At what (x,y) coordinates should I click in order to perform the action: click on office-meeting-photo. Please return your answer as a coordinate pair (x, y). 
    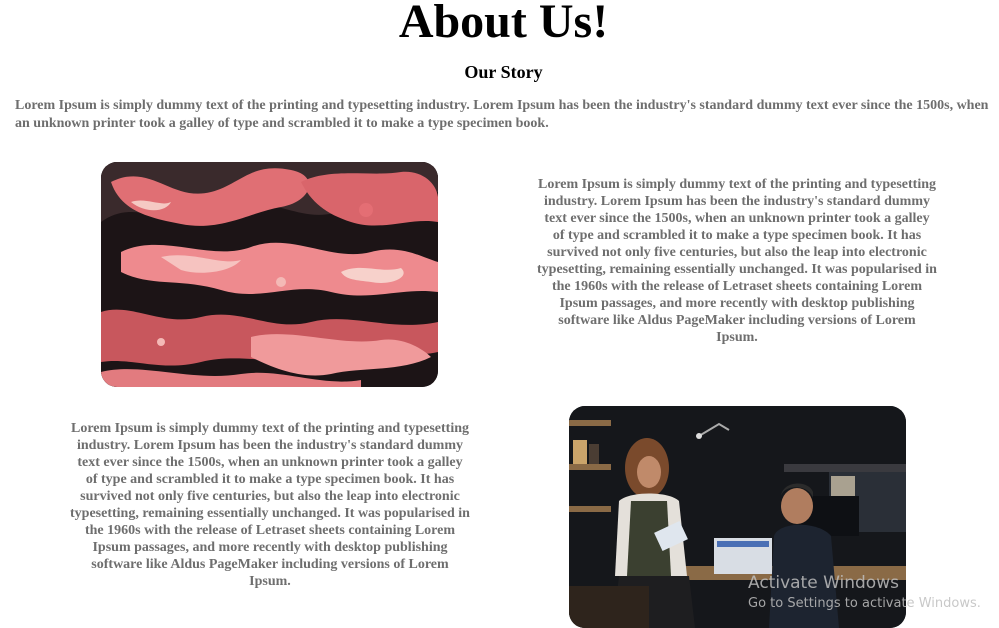
    Looking at the image, I should click on (737, 517).